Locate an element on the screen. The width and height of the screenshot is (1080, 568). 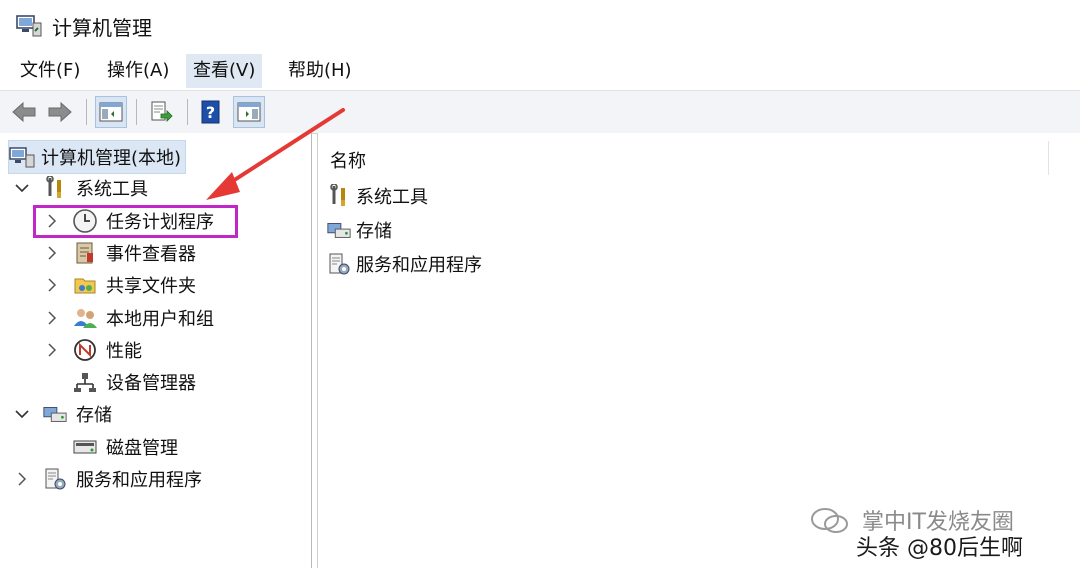
tree-item-label: 磁盘管理 is located at coordinates (142, 448).